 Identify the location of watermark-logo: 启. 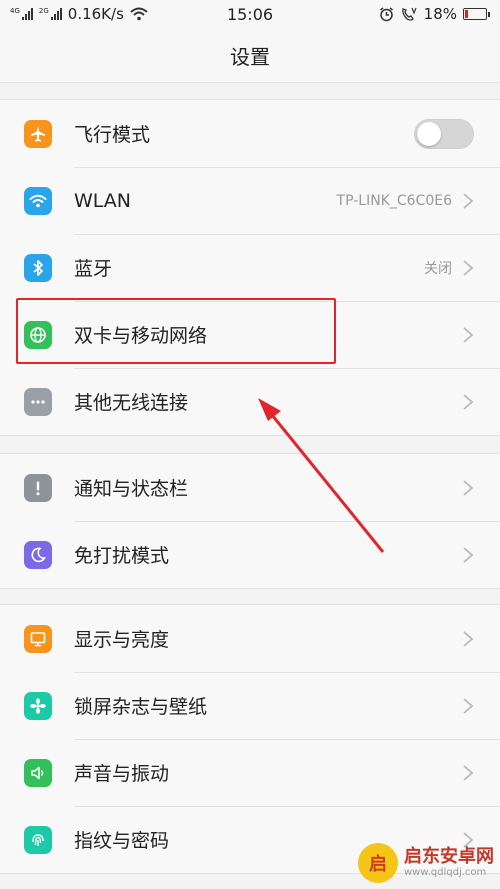
(378, 863).